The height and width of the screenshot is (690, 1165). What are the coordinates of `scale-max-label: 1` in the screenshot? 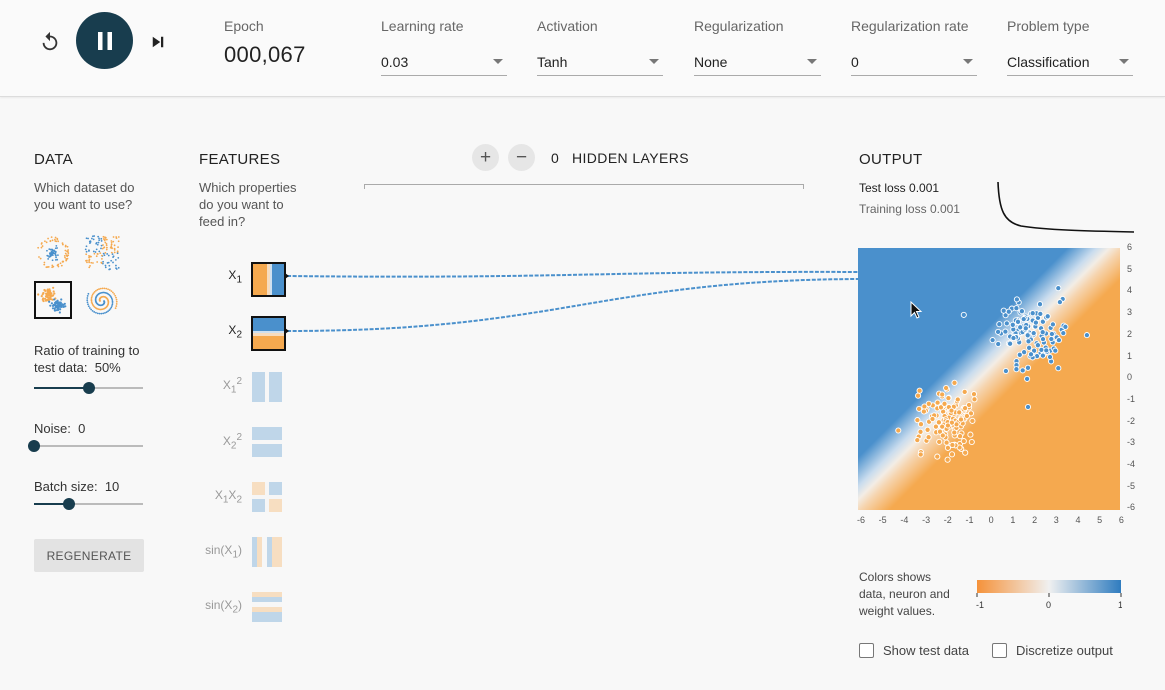 It's located at (1120, 605).